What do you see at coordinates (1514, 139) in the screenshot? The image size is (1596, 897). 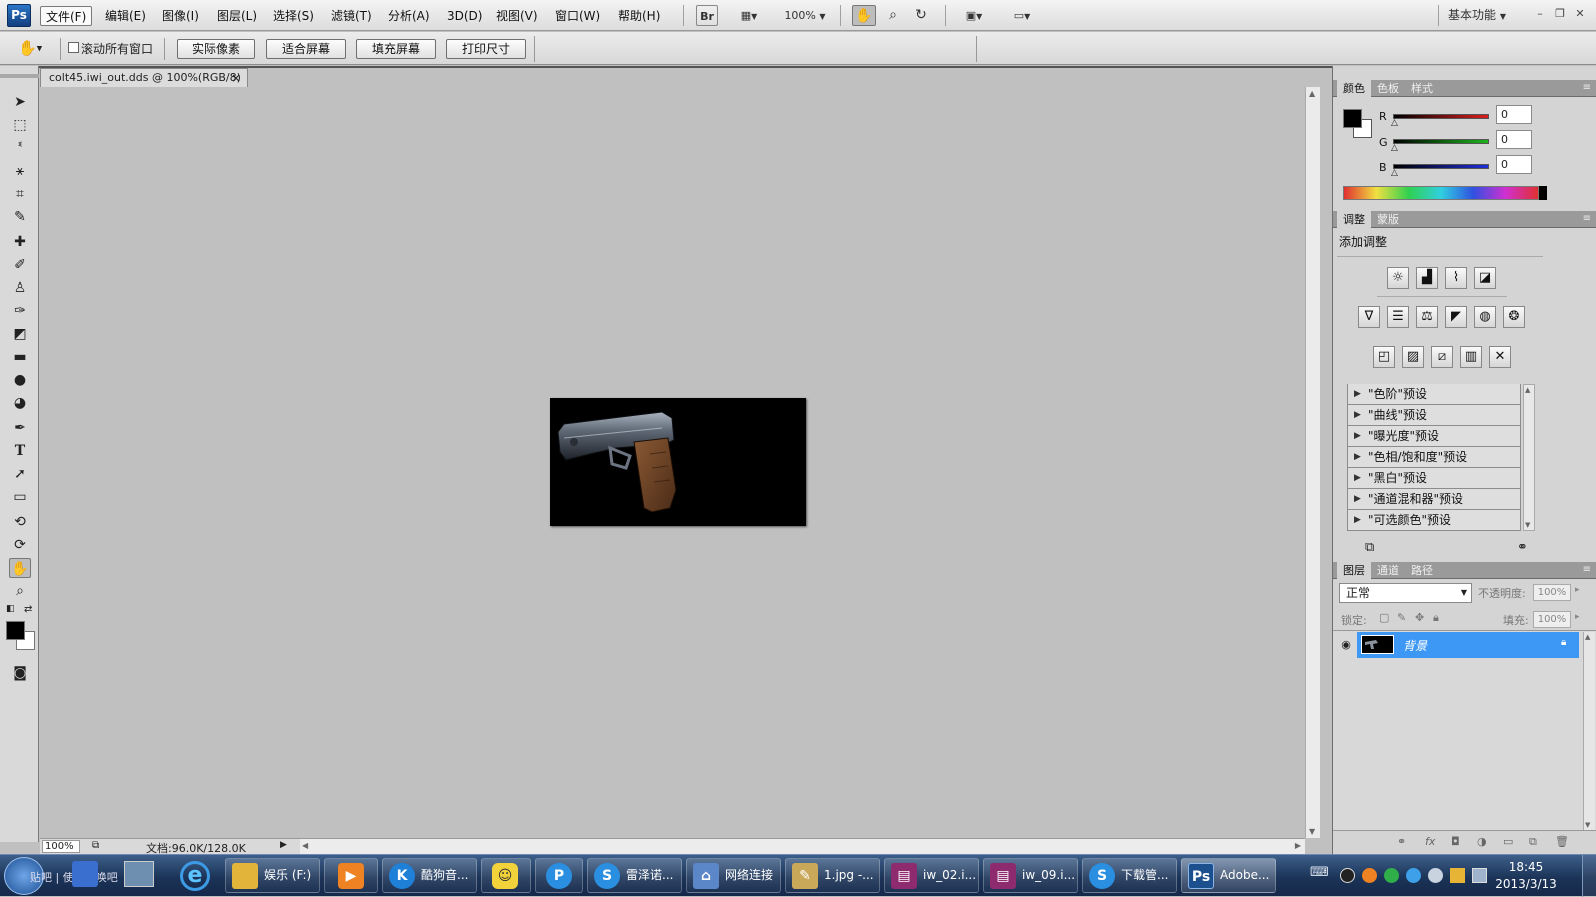 I see `green-value-field: 0` at bounding box center [1514, 139].